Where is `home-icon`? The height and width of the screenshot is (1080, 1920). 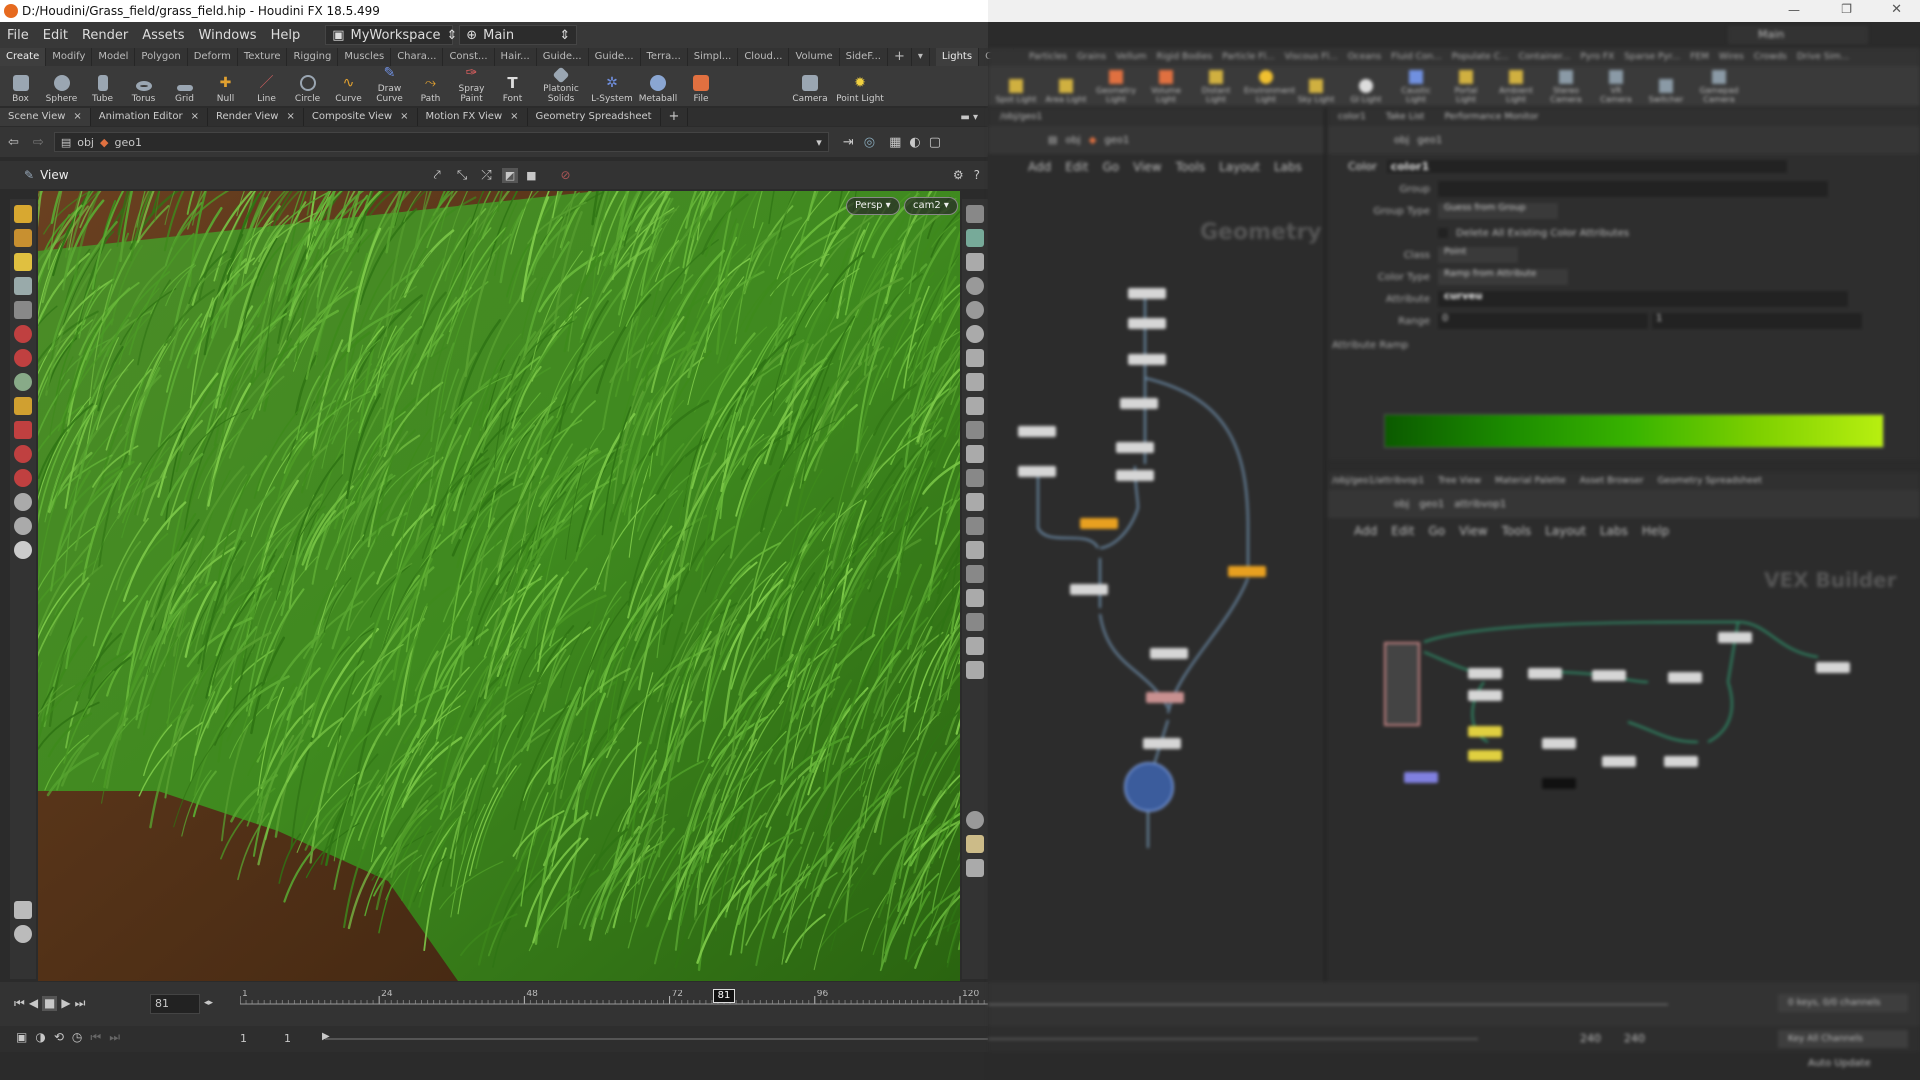 home-icon is located at coordinates (975, 286).